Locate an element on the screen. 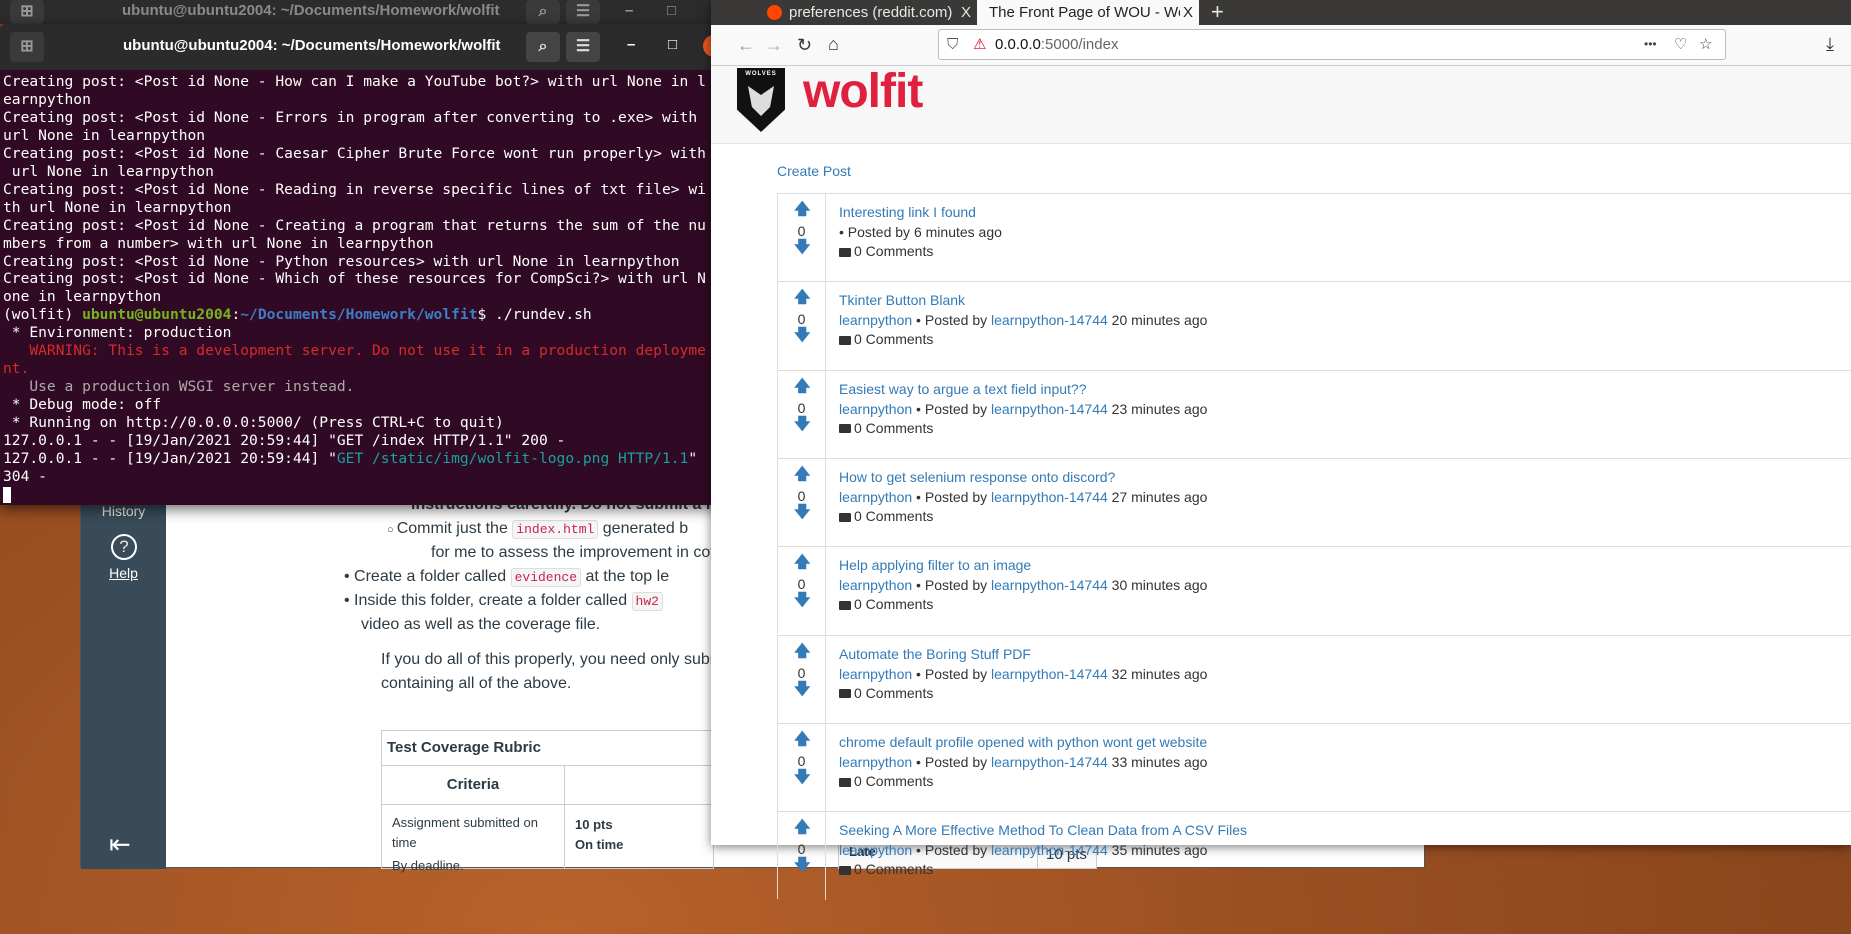 The height and width of the screenshot is (934, 1851). output-line: earnpython is located at coordinates (47, 99).